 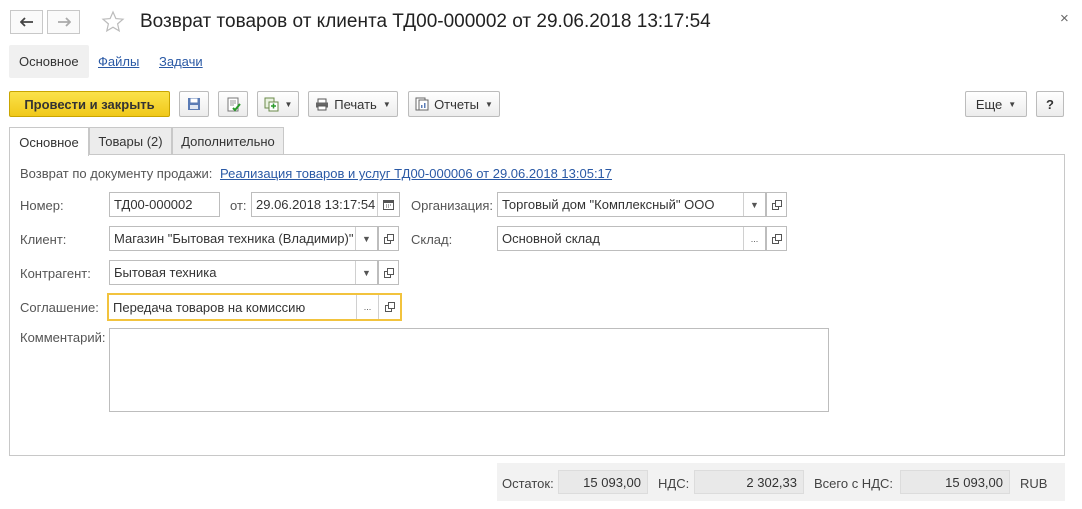 What do you see at coordinates (854, 483) in the screenshot?
I see `total-label: Всего с НДС:` at bounding box center [854, 483].